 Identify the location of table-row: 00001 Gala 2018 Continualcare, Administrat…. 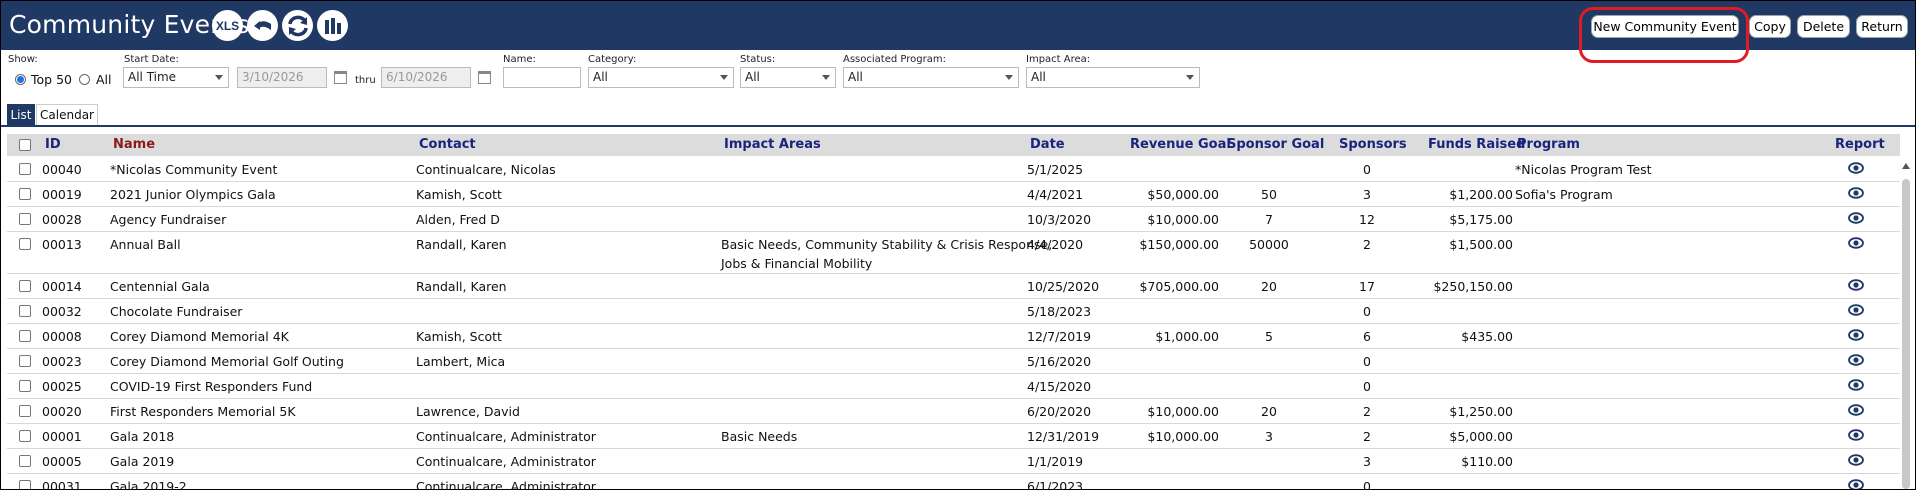
(953, 436).